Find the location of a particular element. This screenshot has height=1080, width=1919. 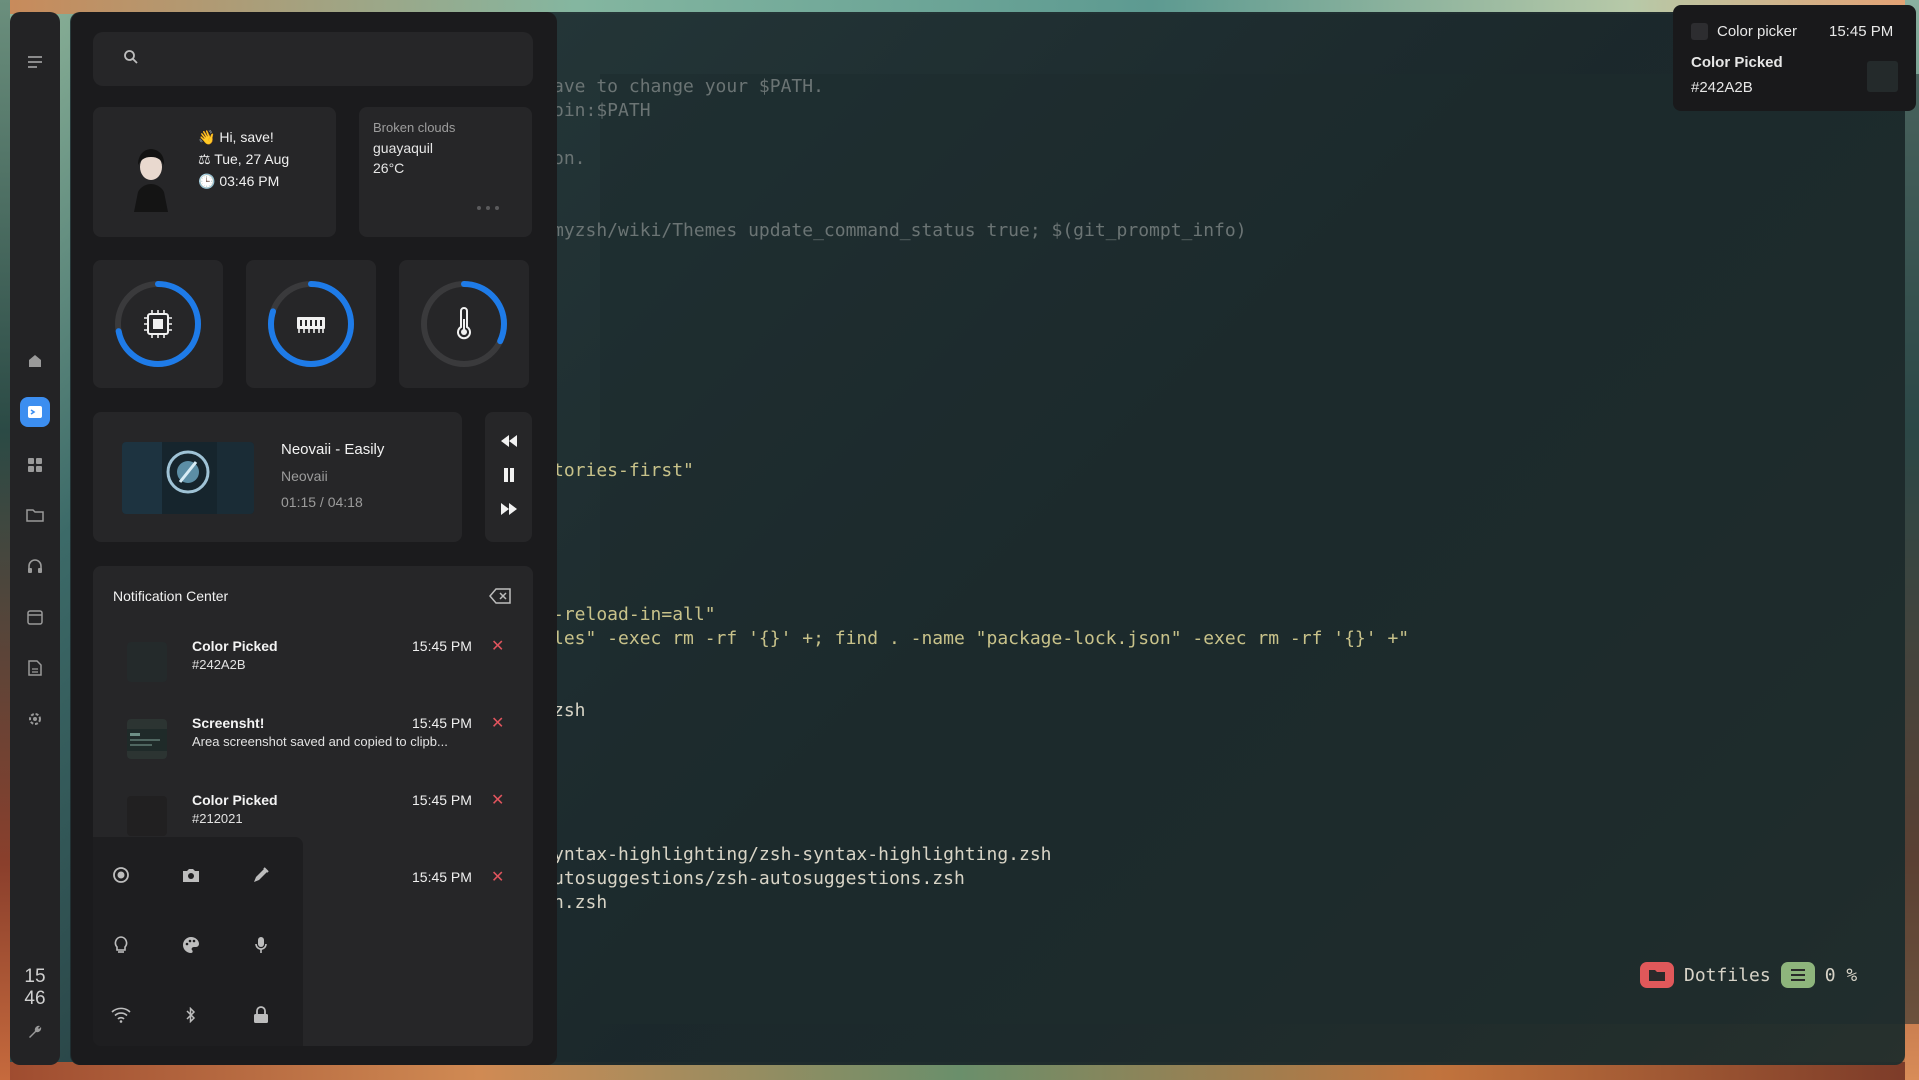

avatar is located at coordinates (151, 174).